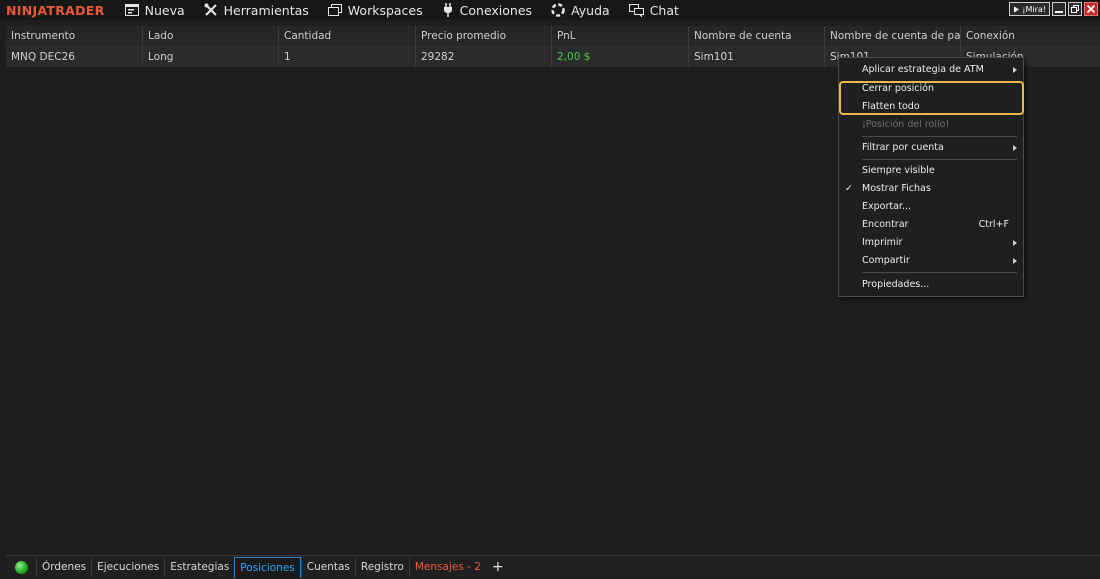 This screenshot has width=1100, height=579. Describe the element at coordinates (636, 10) in the screenshot. I see `chat-icon` at that location.